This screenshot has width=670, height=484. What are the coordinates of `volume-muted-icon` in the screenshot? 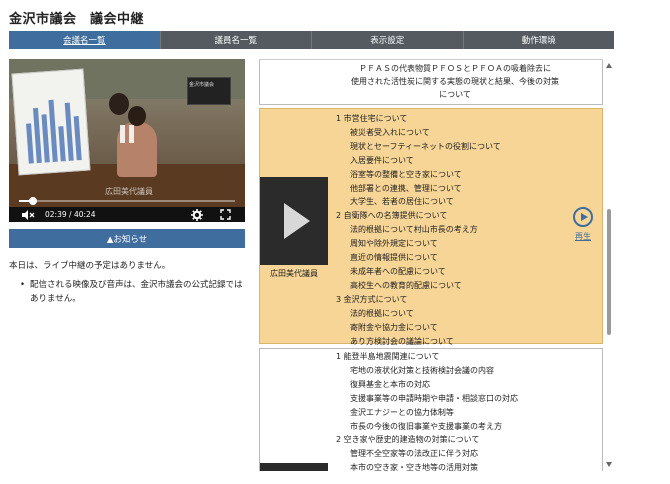 It's located at (28, 215).